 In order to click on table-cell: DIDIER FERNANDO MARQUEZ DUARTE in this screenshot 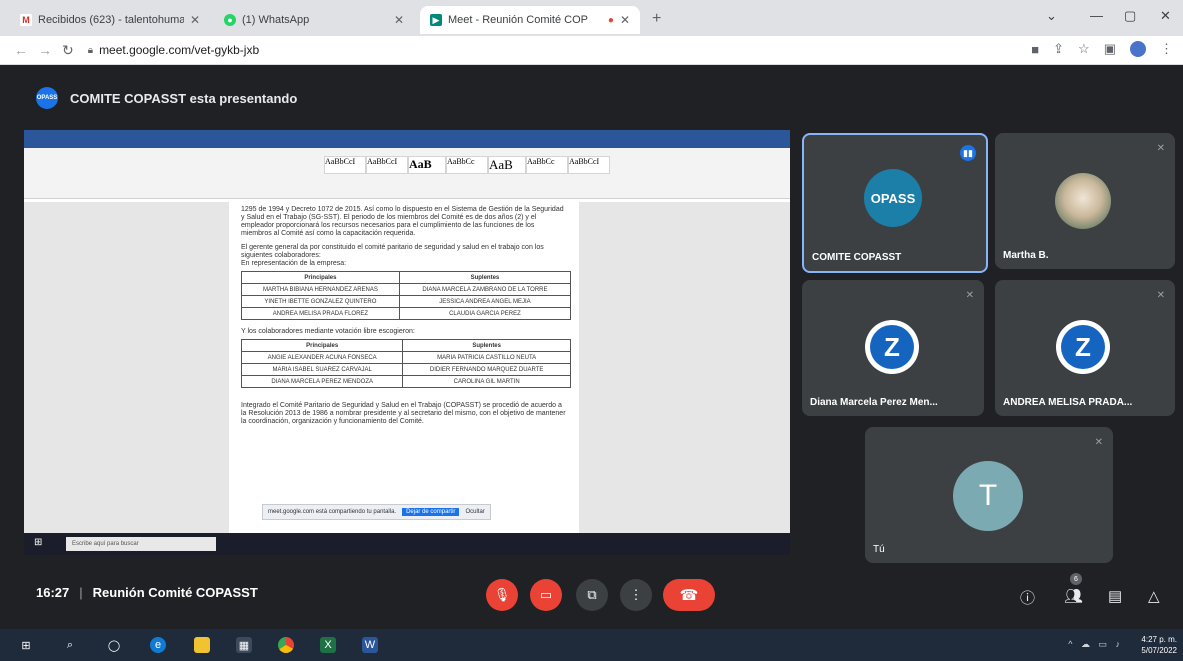, I will do `click(486, 369)`.